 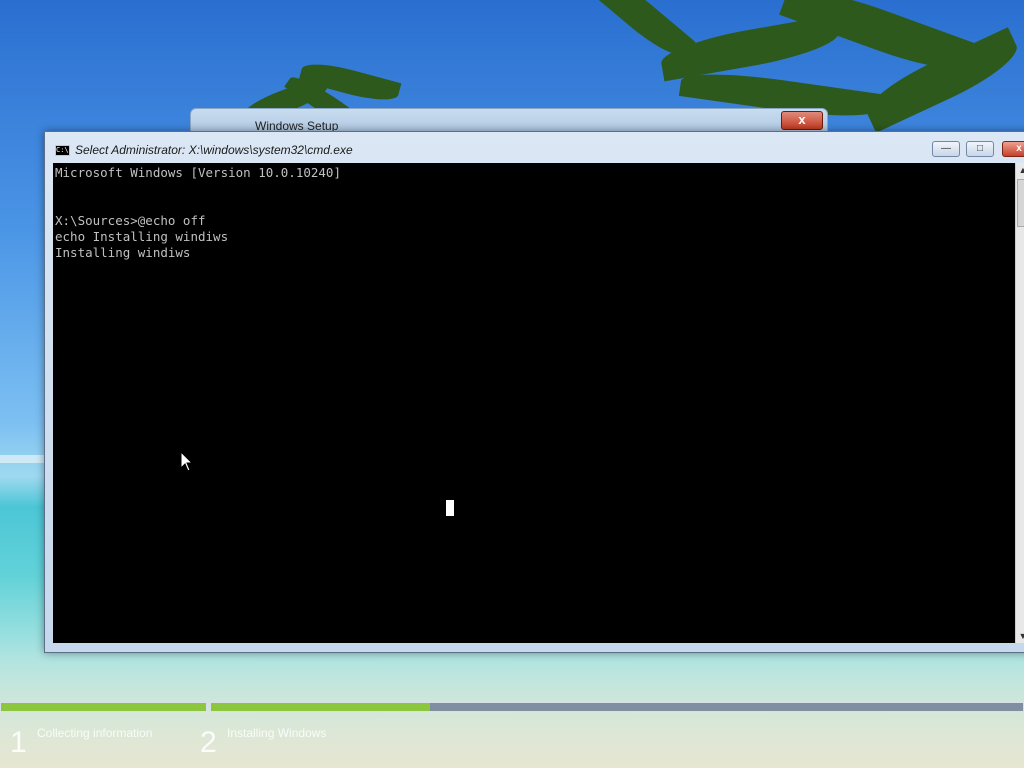 I want to click on text-cursor, so click(x=450, y=508).